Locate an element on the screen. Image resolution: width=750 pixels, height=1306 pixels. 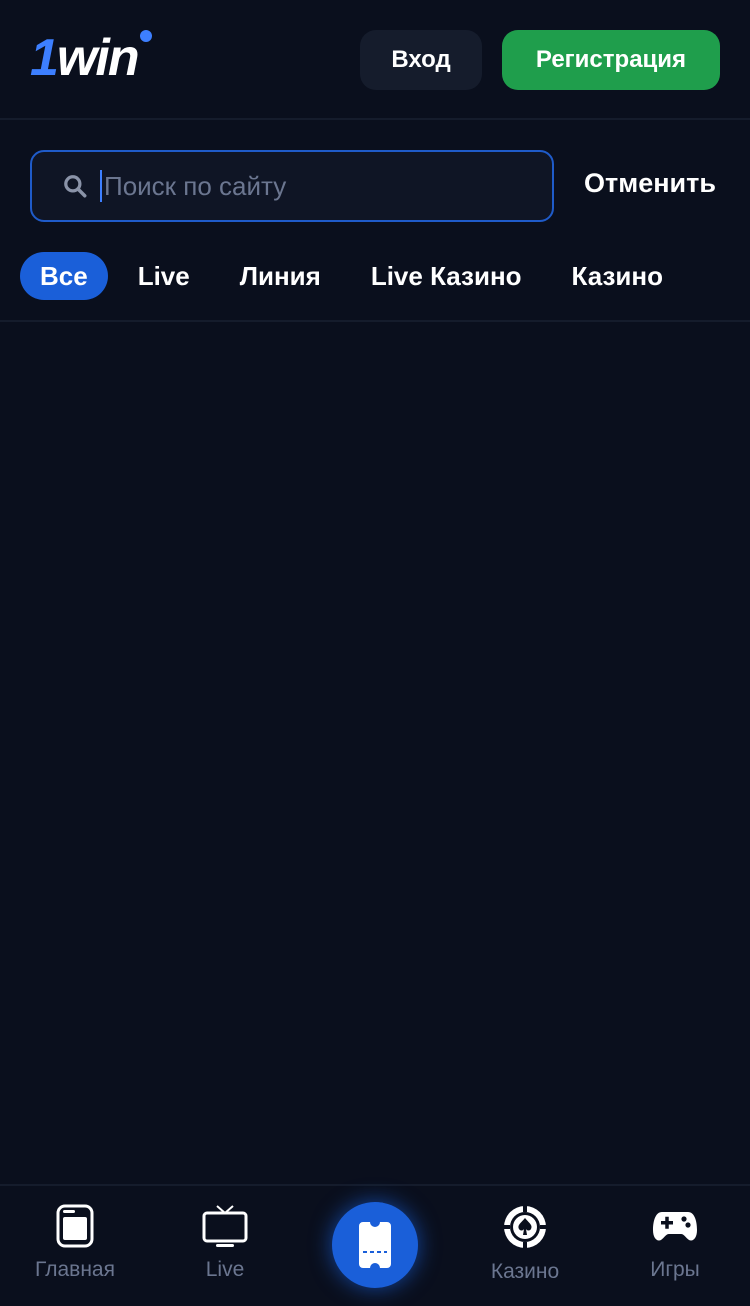
bottom-nav: Главная Live Казино Игры is located at coordinates (375, 1245).